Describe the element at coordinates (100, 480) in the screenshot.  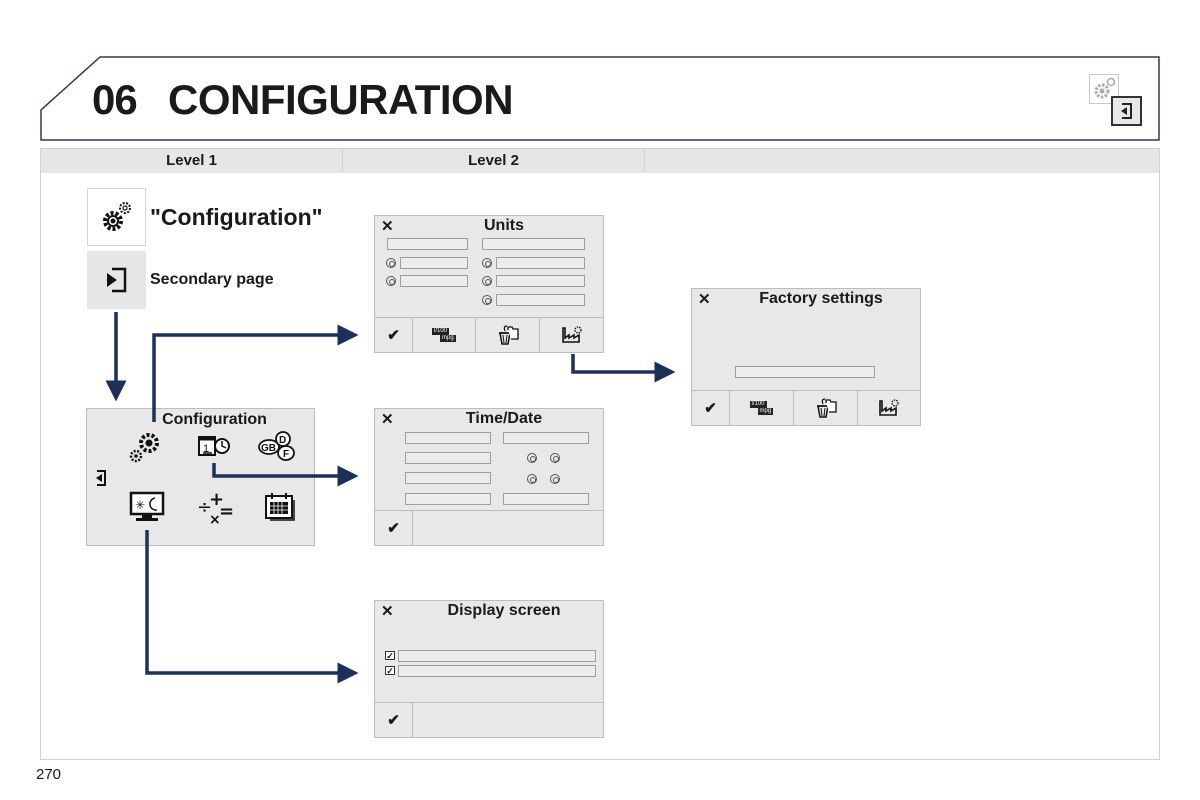
I see `back-secondary-icon` at that location.